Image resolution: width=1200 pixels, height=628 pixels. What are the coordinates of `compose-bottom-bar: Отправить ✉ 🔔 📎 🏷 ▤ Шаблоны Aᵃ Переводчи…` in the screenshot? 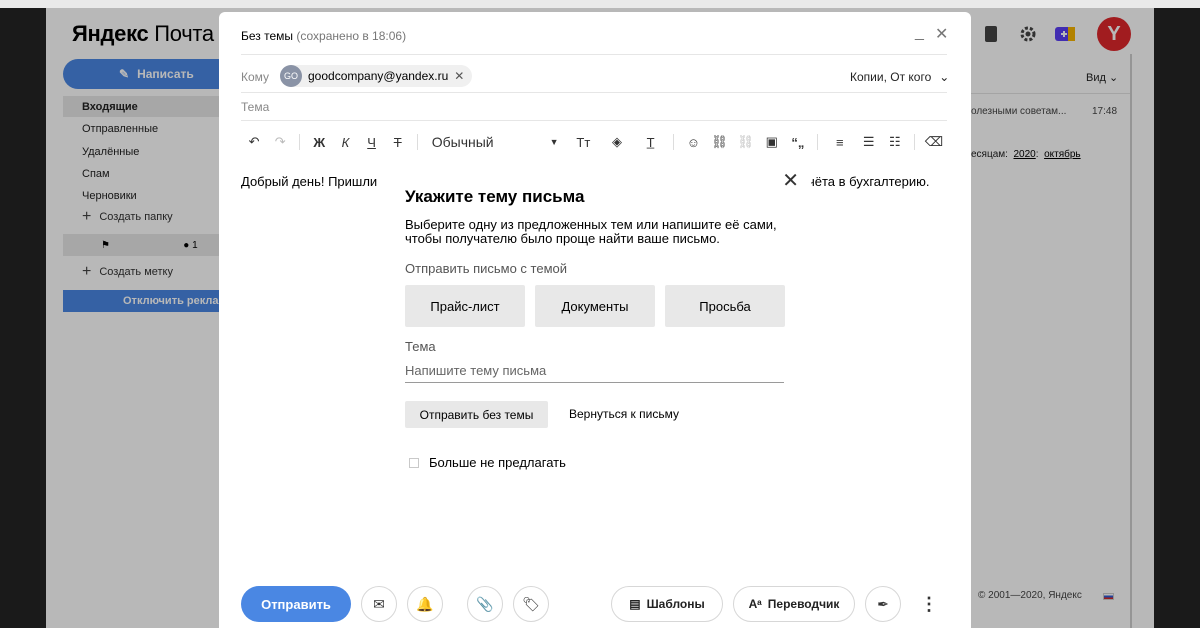 It's located at (596, 604).